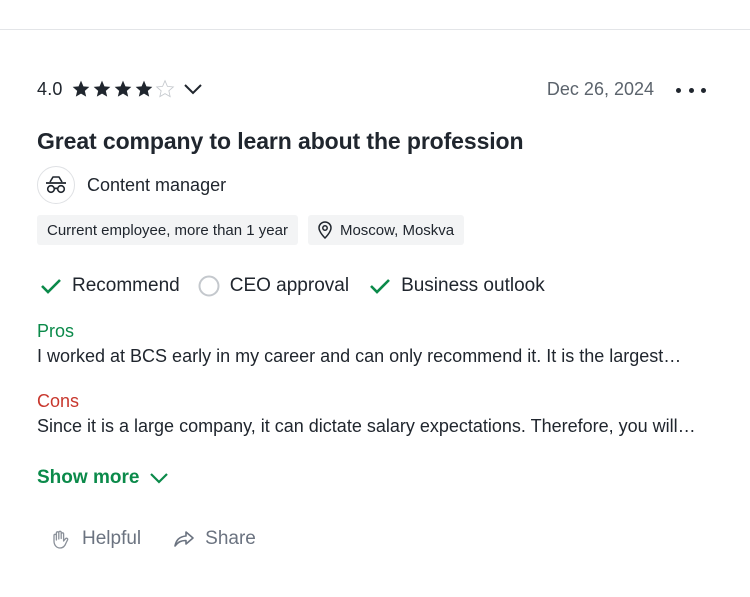 This screenshot has height=597, width=750. I want to click on pros-label: Pros, so click(56, 331).